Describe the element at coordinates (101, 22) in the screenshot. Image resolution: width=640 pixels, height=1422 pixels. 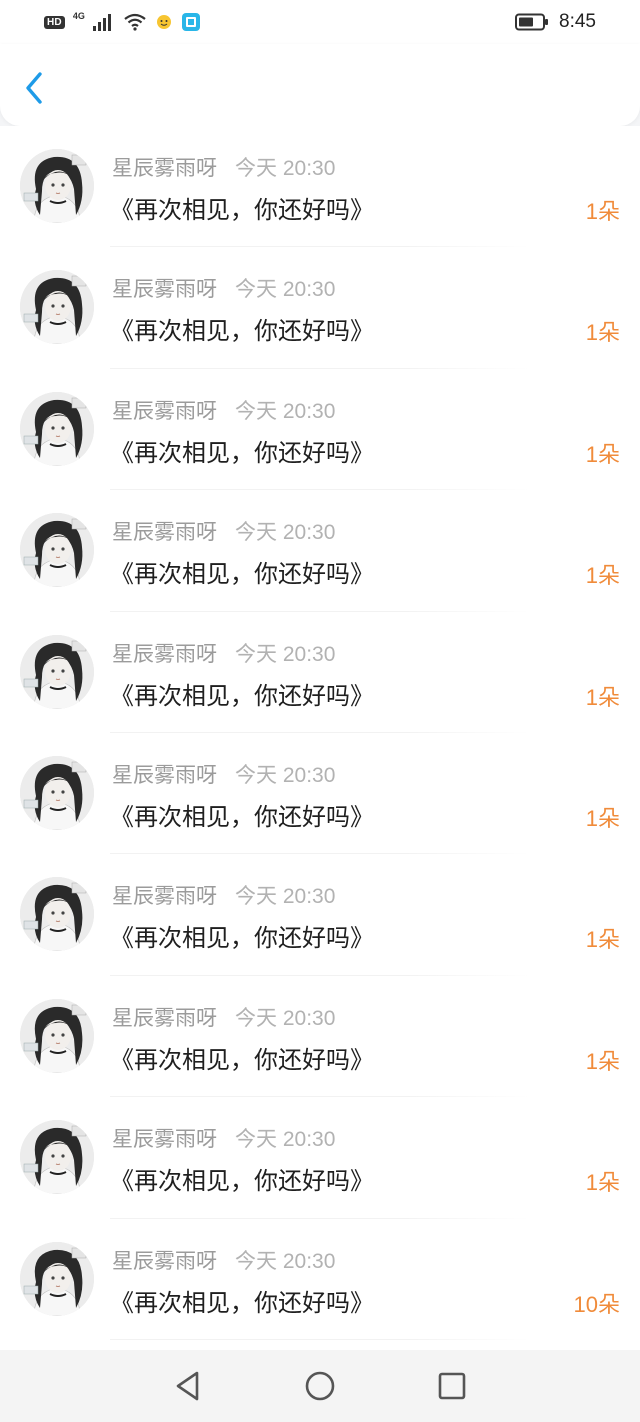
I see `signal-icon` at that location.